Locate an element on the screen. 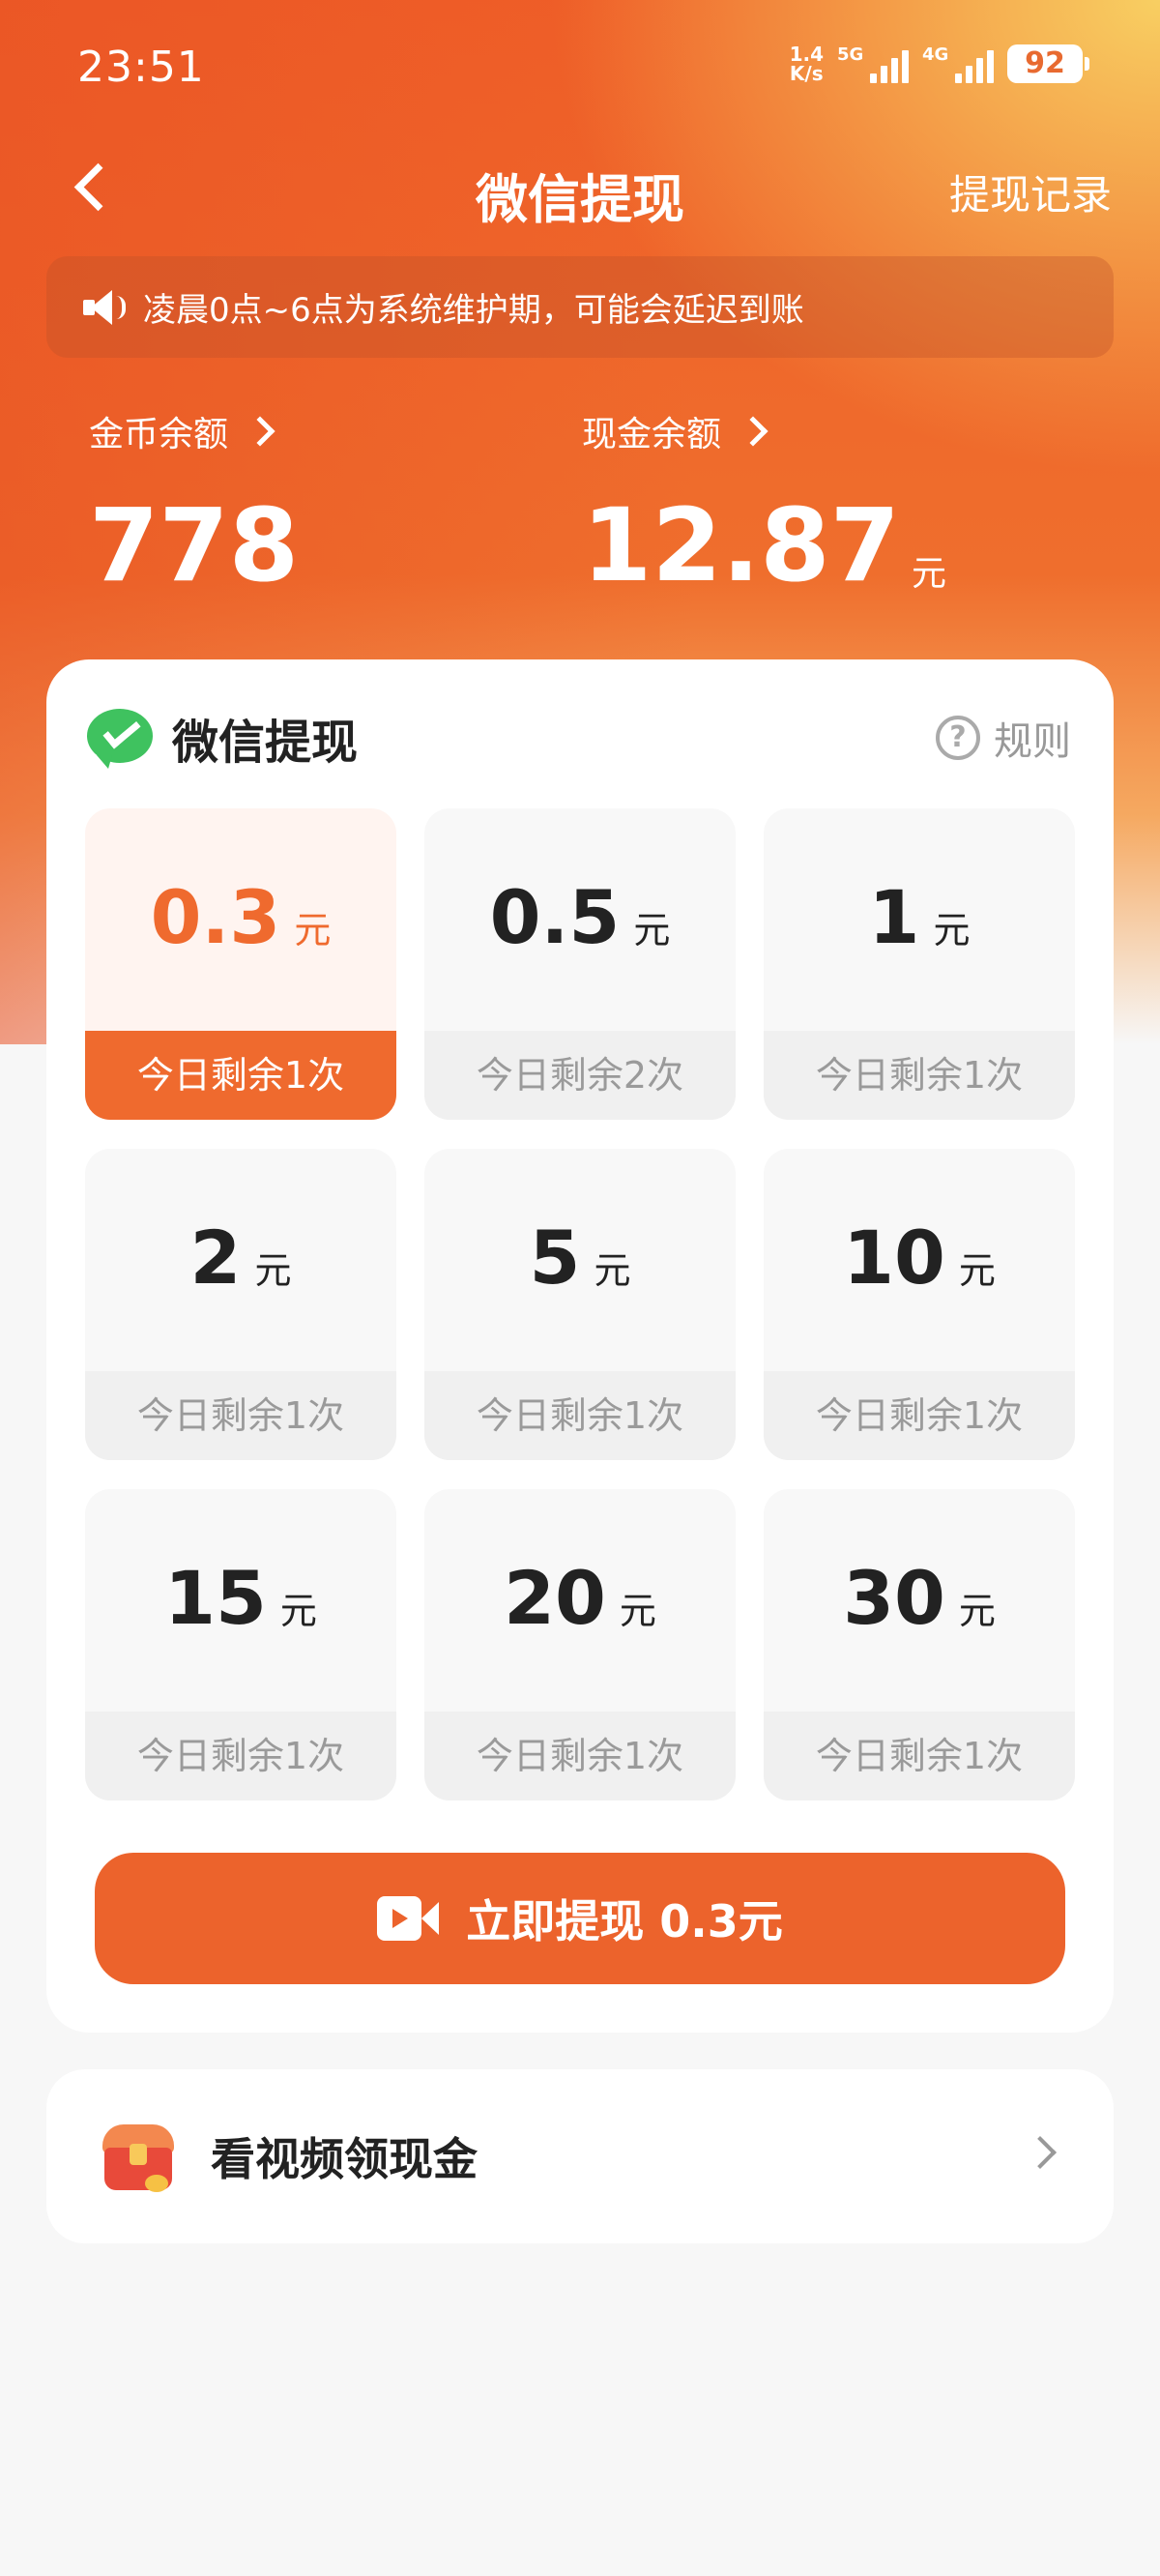 This screenshot has width=1160, height=2576. wechat-icon is located at coordinates (121, 739).